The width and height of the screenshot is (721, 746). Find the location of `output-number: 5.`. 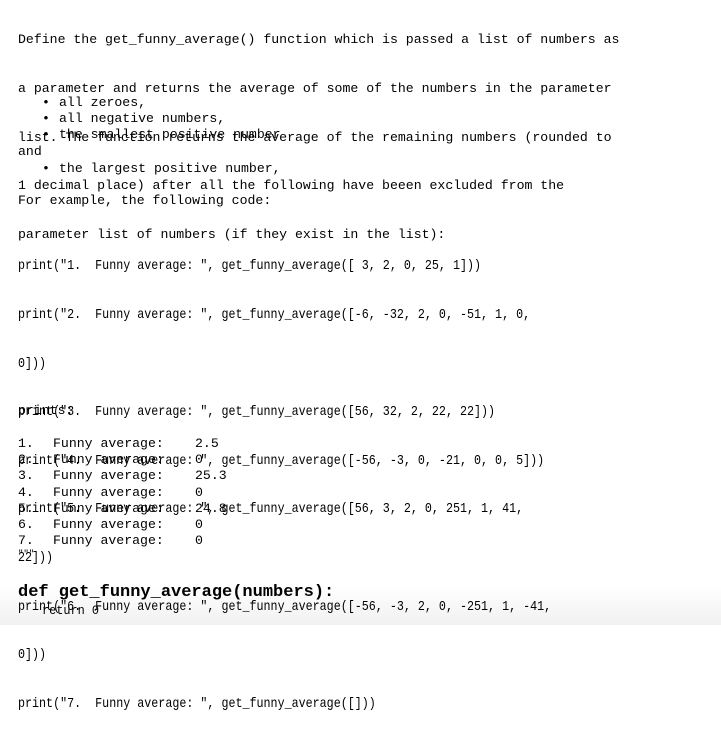

output-number: 5. is located at coordinates (26, 508).